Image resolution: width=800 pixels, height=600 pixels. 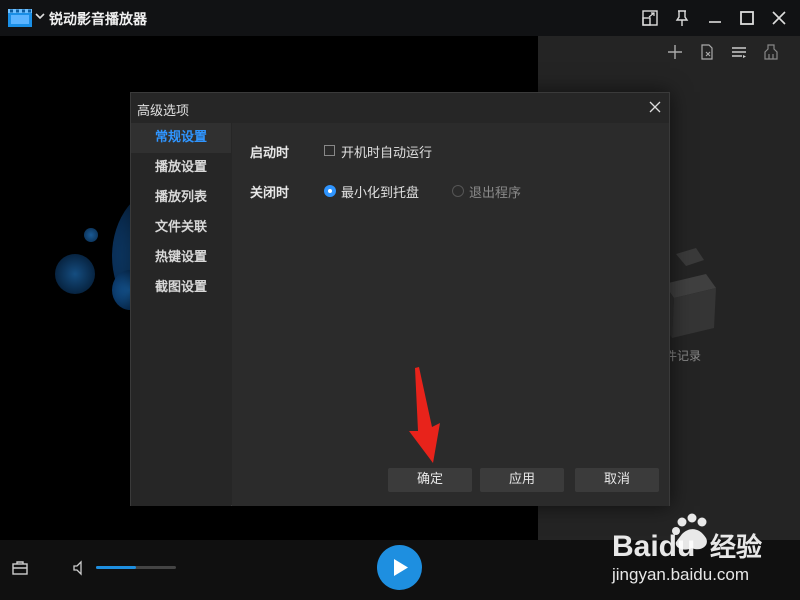 What do you see at coordinates (683, 356) in the screenshot?
I see `empty-record-text: 件记录` at bounding box center [683, 356].